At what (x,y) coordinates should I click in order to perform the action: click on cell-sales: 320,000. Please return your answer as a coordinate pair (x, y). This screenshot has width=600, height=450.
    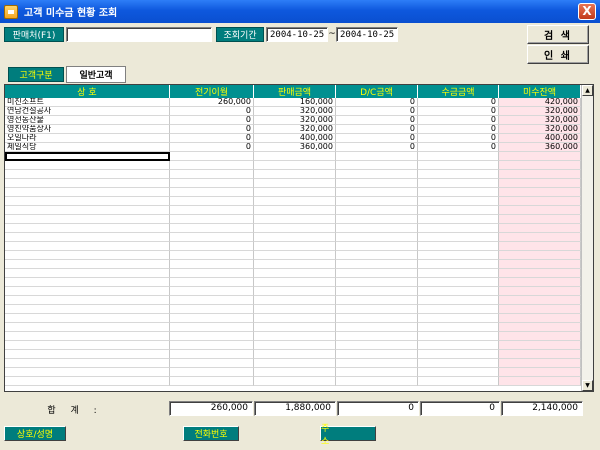
    Looking at the image, I should click on (295, 111).